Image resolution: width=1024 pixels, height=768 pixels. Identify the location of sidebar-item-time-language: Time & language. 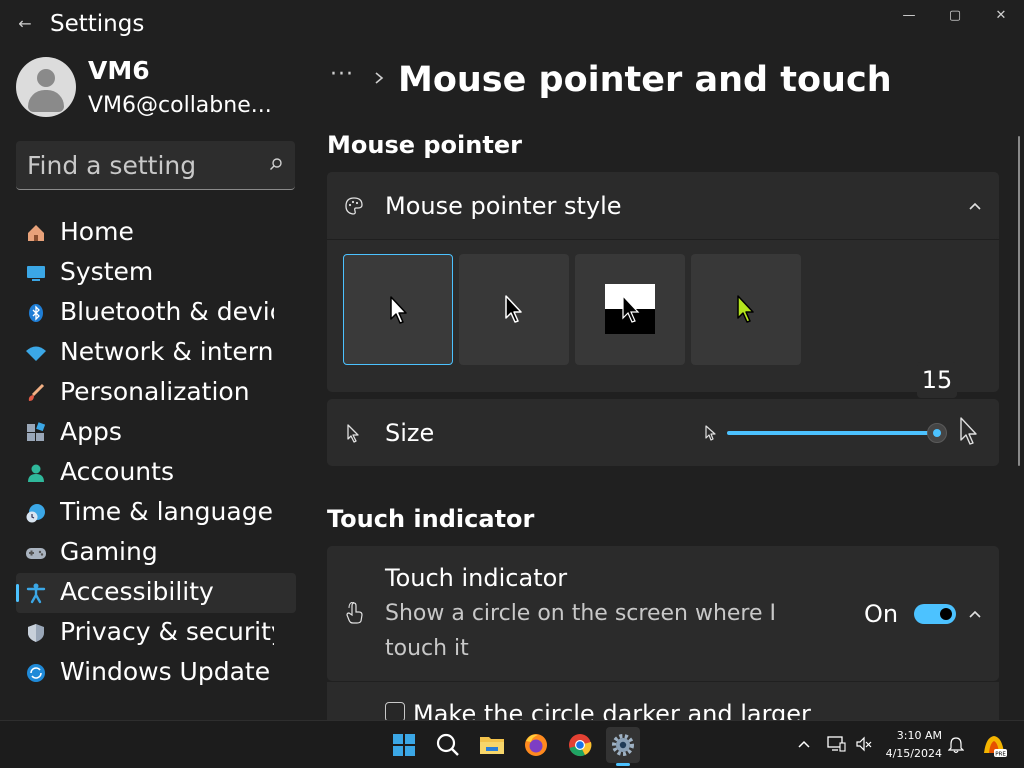
(156, 513).